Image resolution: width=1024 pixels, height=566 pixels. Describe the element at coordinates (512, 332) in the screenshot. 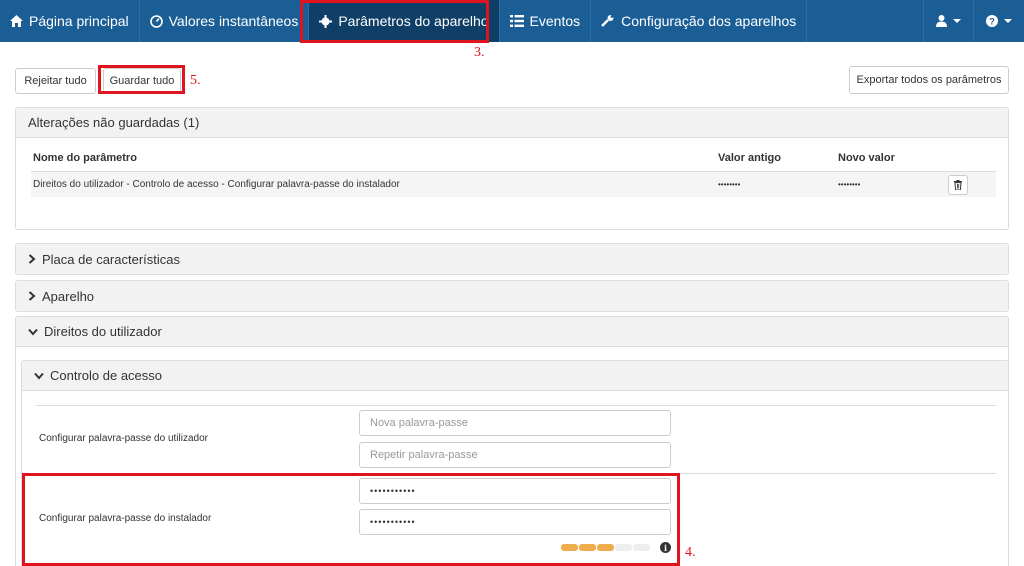

I see `section-user-rights-head: Direitos do utilizador` at that location.